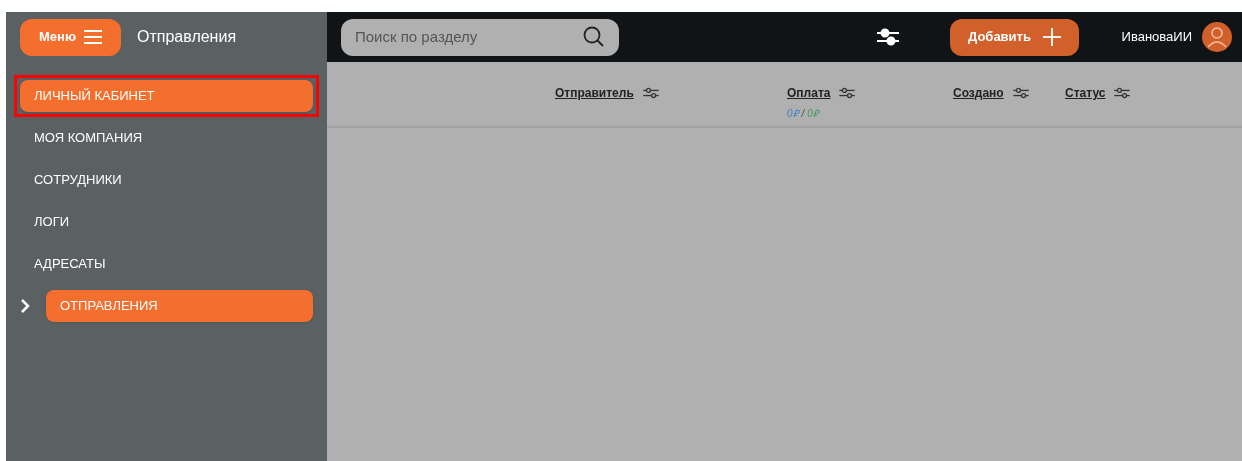  Describe the element at coordinates (809, 93) in the screenshot. I see `column-header: Оплата` at that location.